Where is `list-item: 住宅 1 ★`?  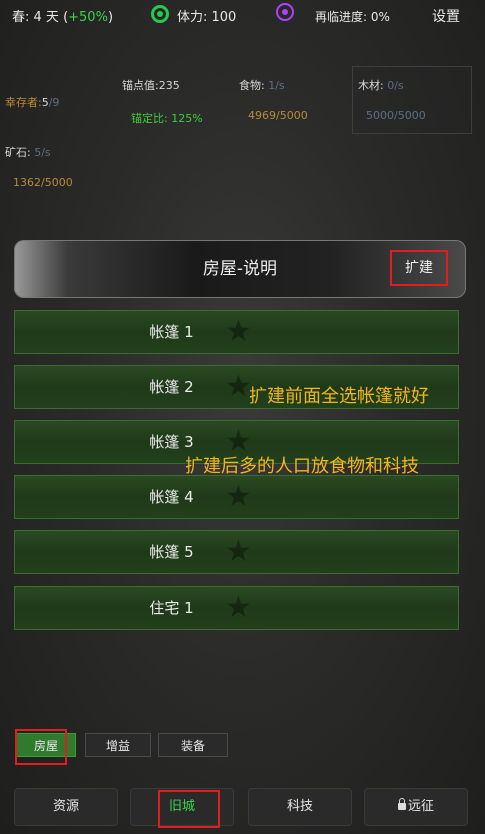
list-item: 住宅 1 ★ is located at coordinates (236, 608).